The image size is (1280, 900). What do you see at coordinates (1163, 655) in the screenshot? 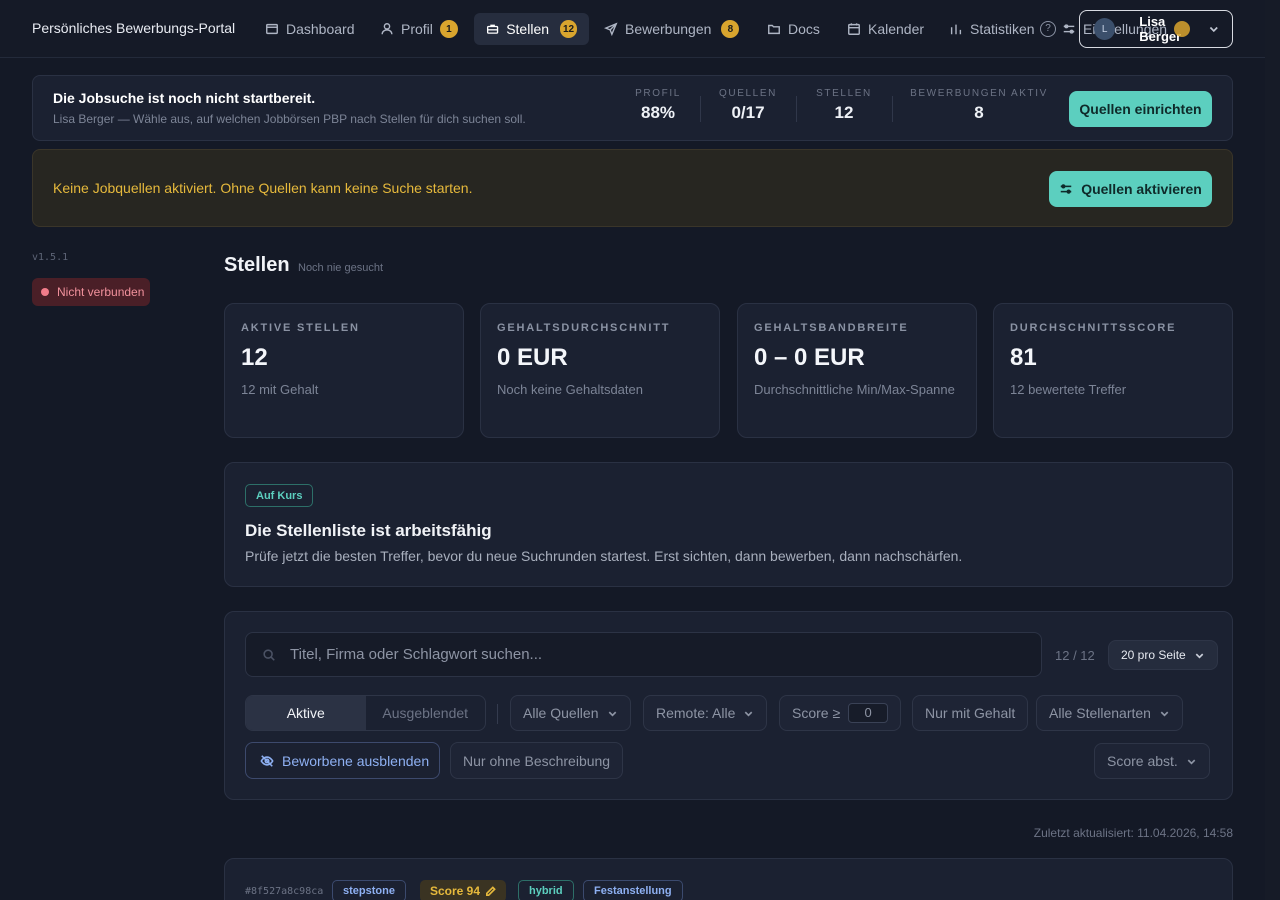
I see `per-page-select: 20 pro Seite` at bounding box center [1163, 655].